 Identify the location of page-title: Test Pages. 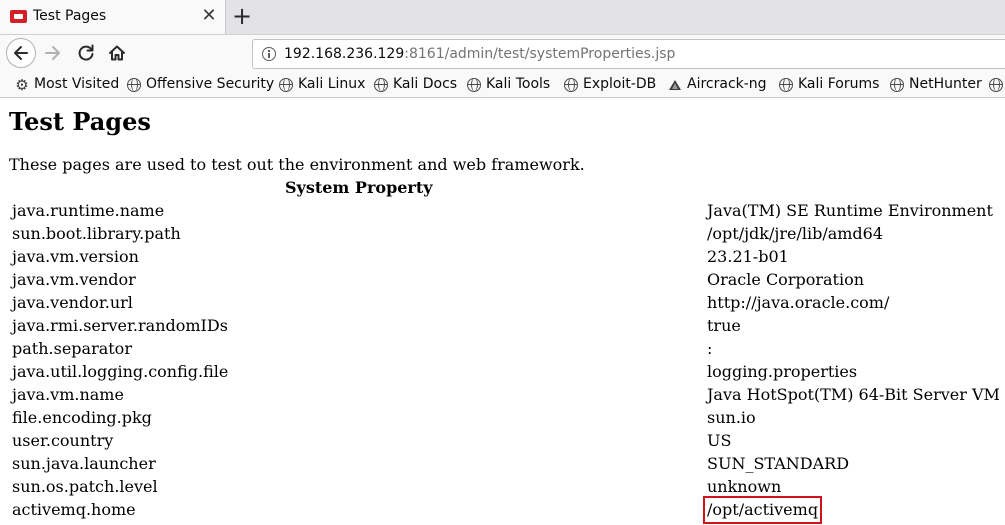
(80, 121).